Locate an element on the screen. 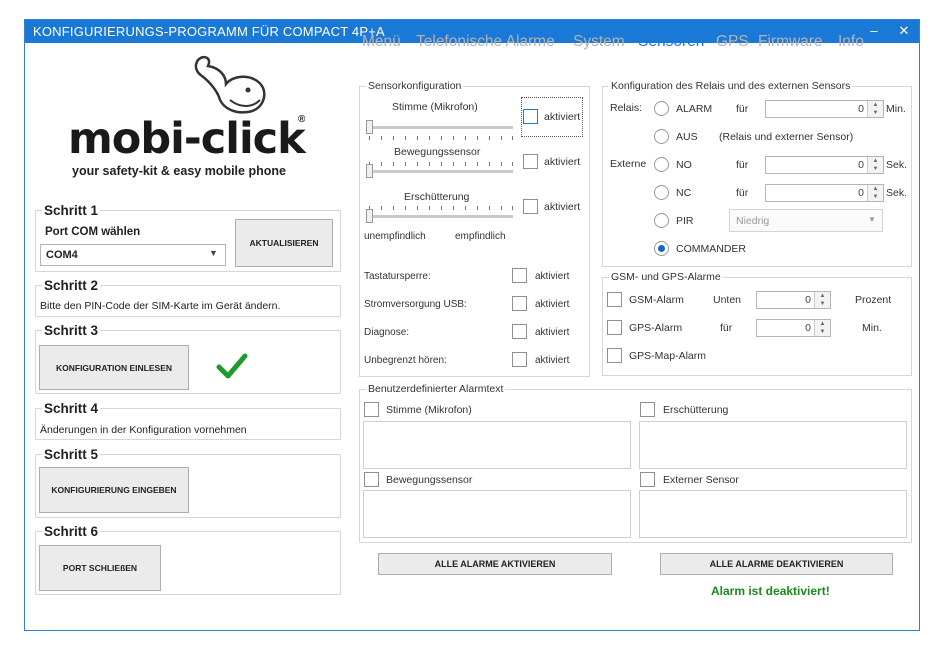 The image size is (950, 648). gps-map-alarm-label: GPS-Map-Alarm is located at coordinates (668, 356).